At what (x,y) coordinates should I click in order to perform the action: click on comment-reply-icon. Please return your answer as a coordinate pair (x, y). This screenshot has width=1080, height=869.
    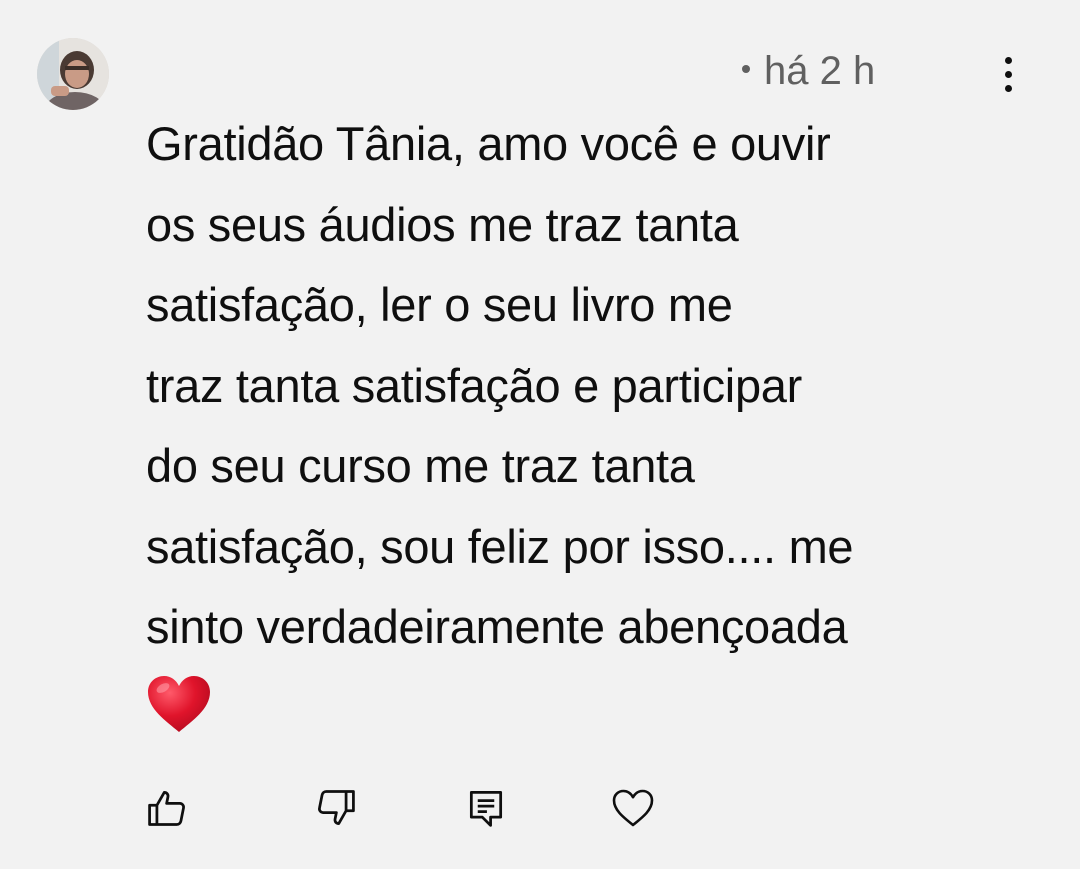
    Looking at the image, I should click on (486, 809).